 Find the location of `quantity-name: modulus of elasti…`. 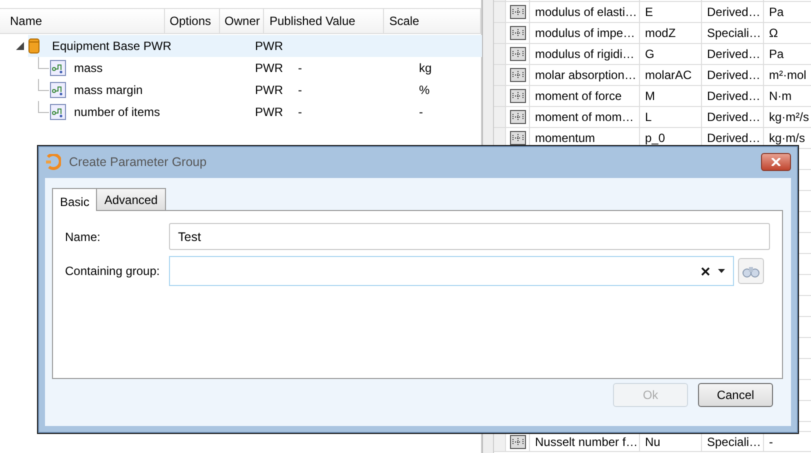

quantity-name: modulus of elasti… is located at coordinates (585, 12).